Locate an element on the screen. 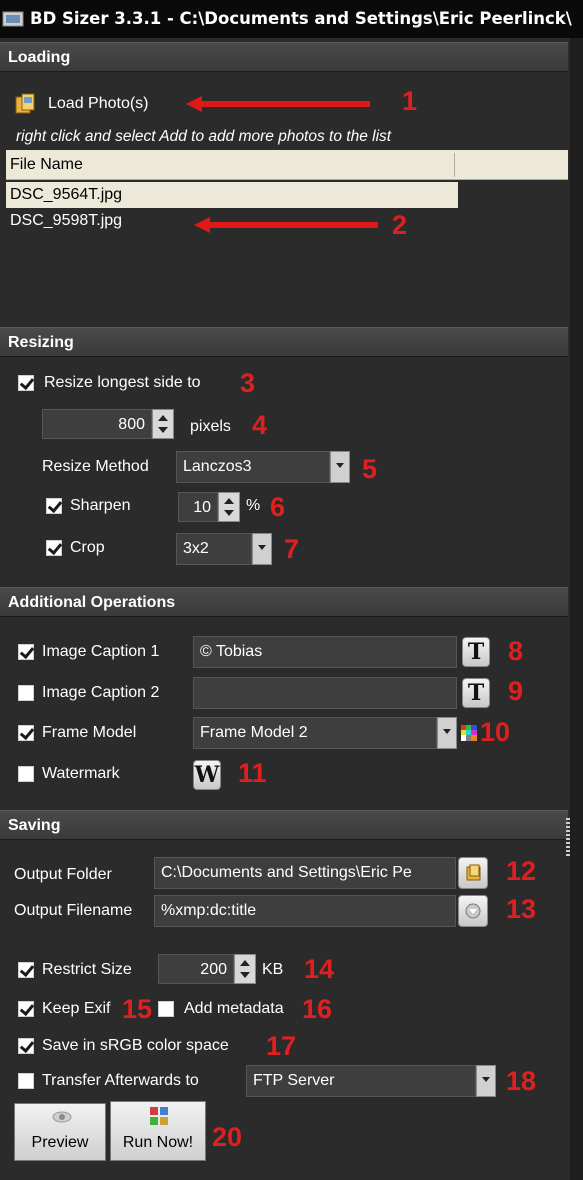  annotation-2: 2 is located at coordinates (400, 225).